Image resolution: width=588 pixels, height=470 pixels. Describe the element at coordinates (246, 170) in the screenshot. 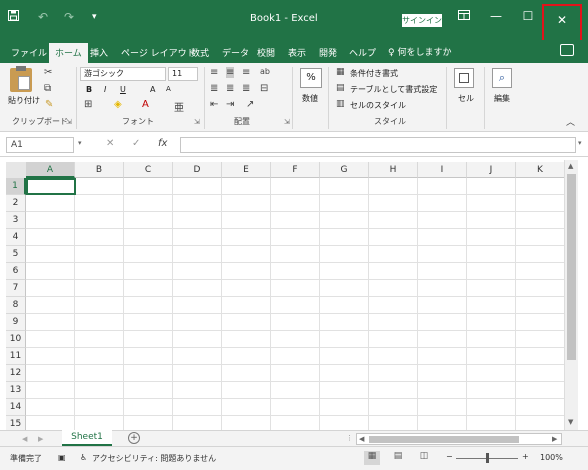

I see `column-header: E` at that location.